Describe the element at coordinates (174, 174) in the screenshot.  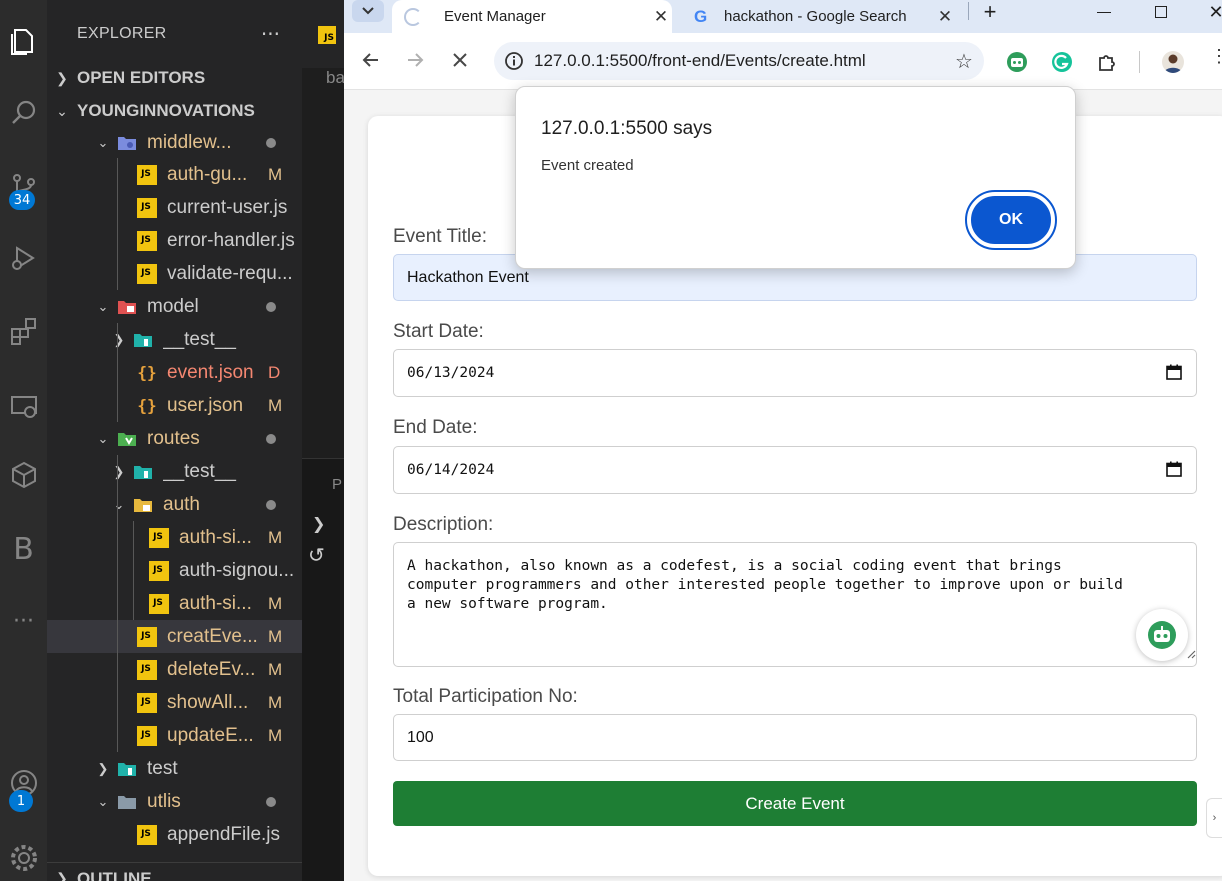
I see `tree-item-file: JS auth-gu... M` at that location.